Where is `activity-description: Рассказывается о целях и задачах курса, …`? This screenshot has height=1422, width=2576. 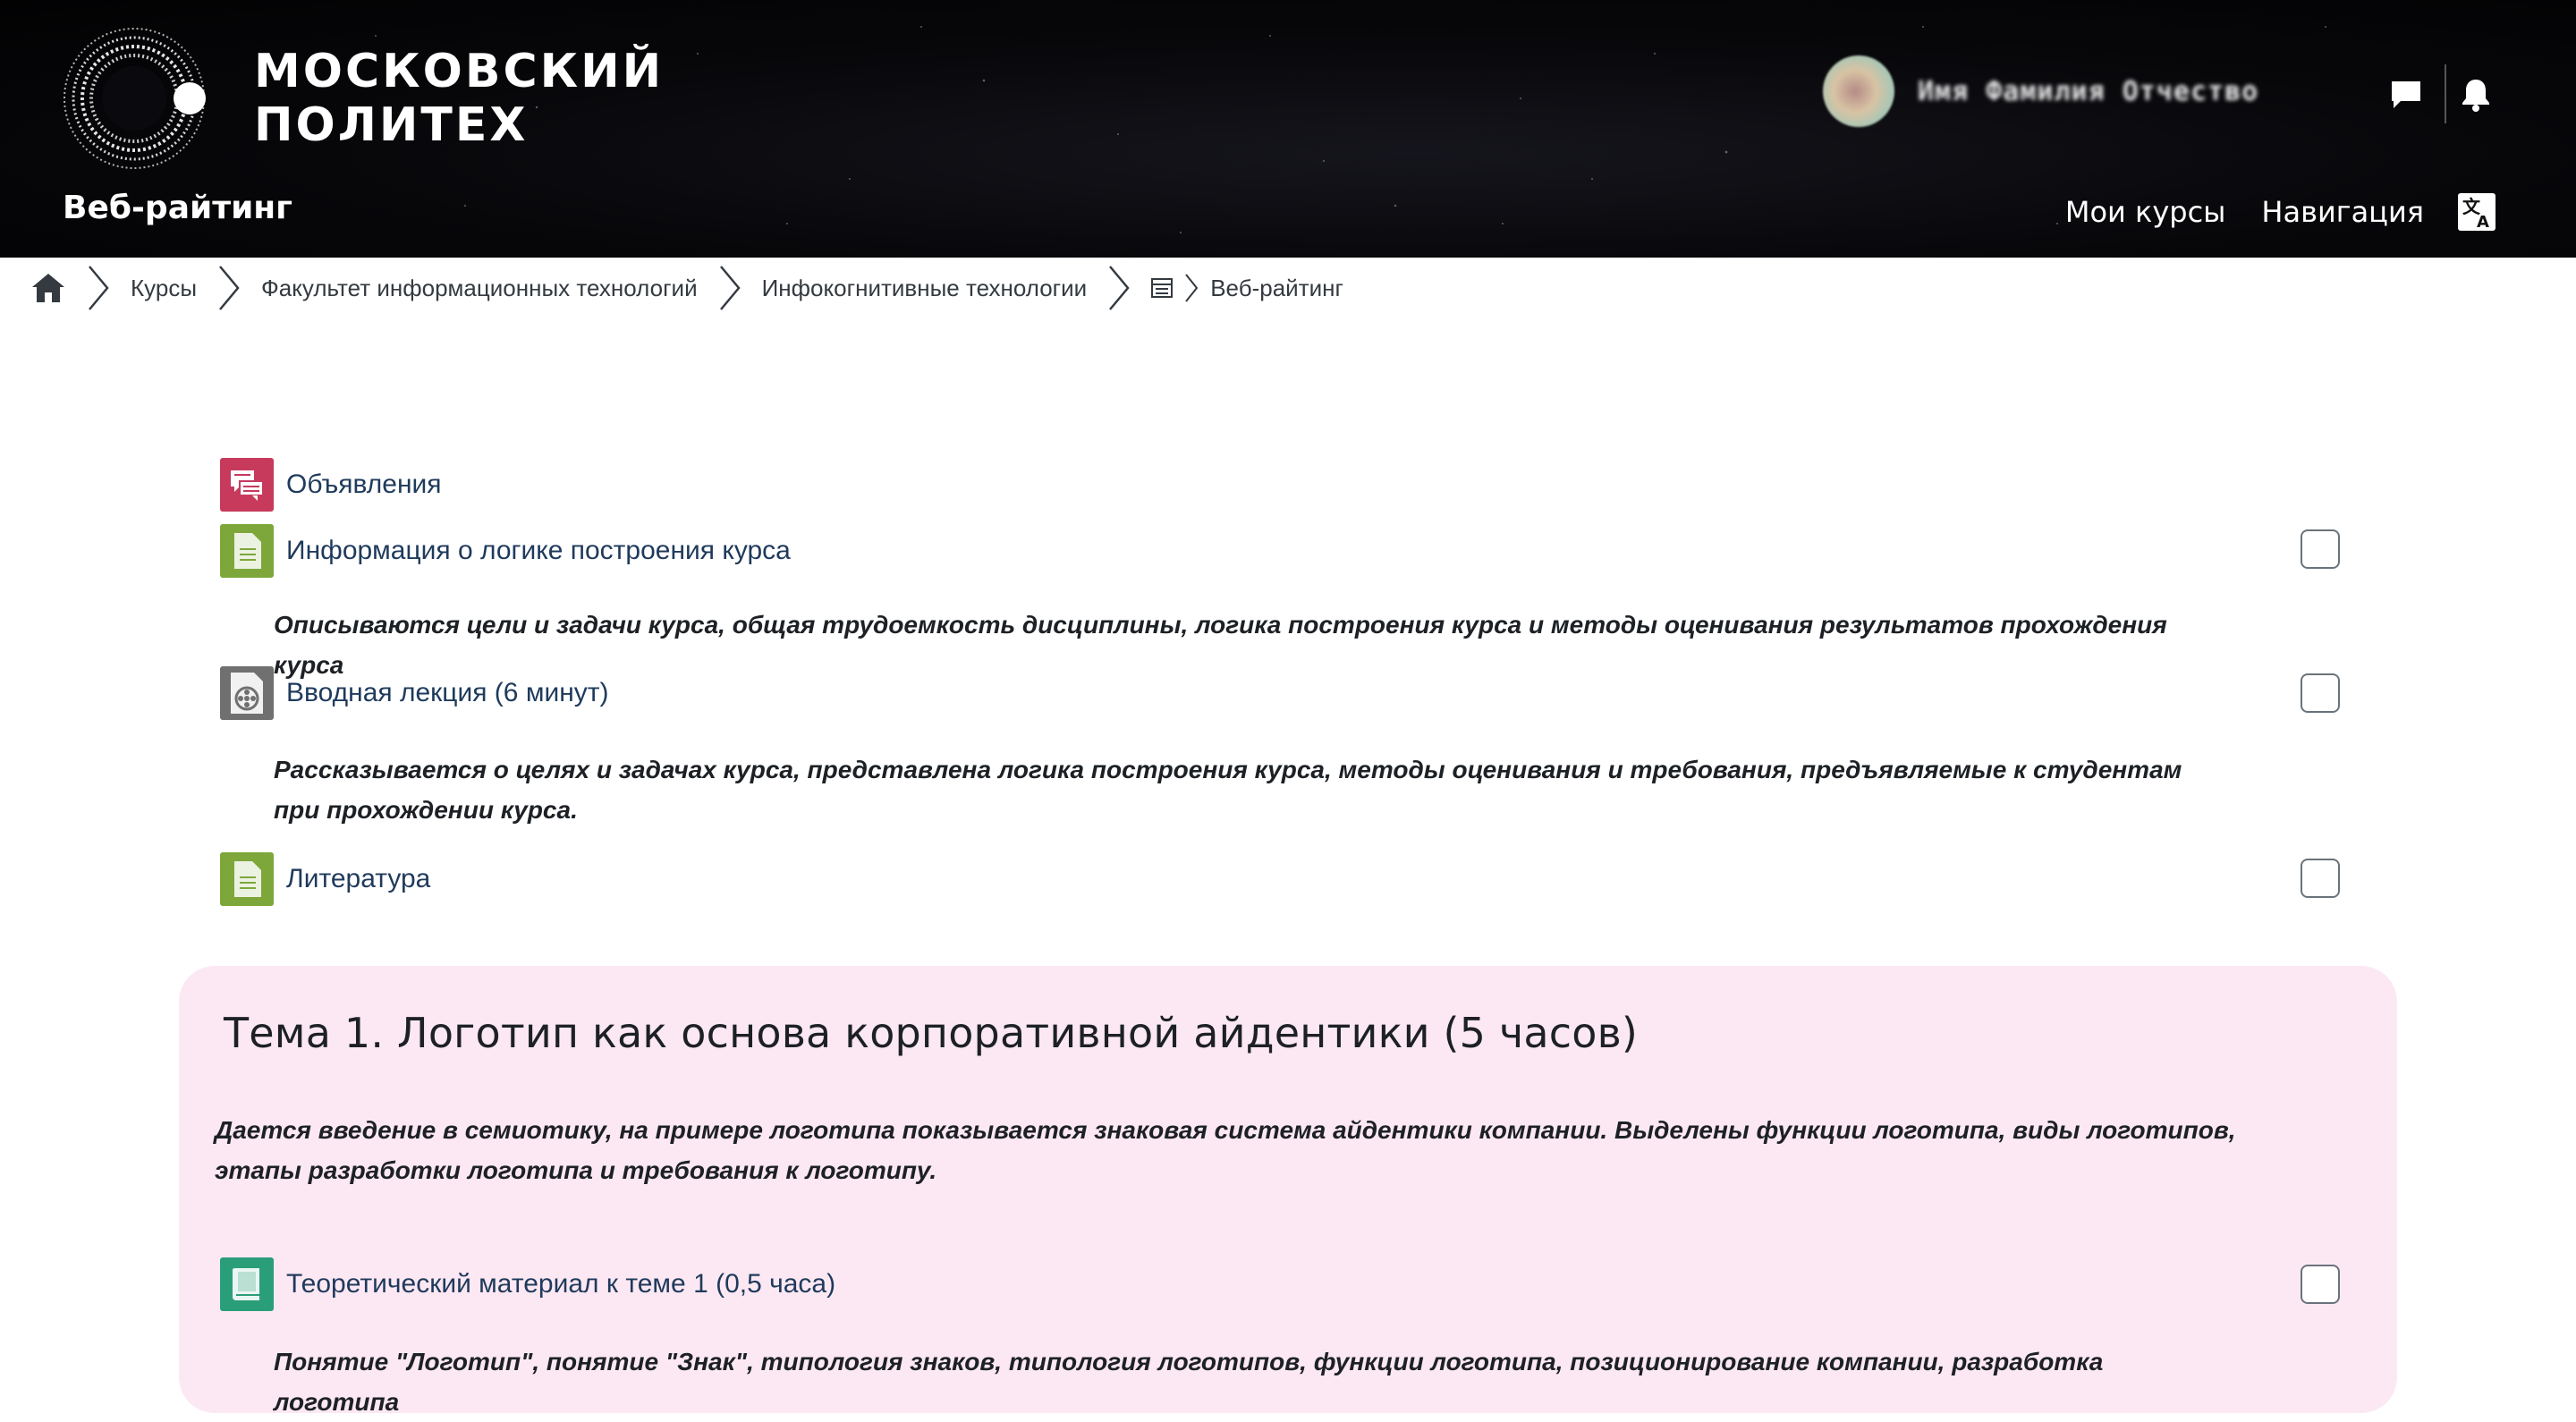
activity-description: Рассказывается о целях и задачах курса, … is located at coordinates (1228, 790).